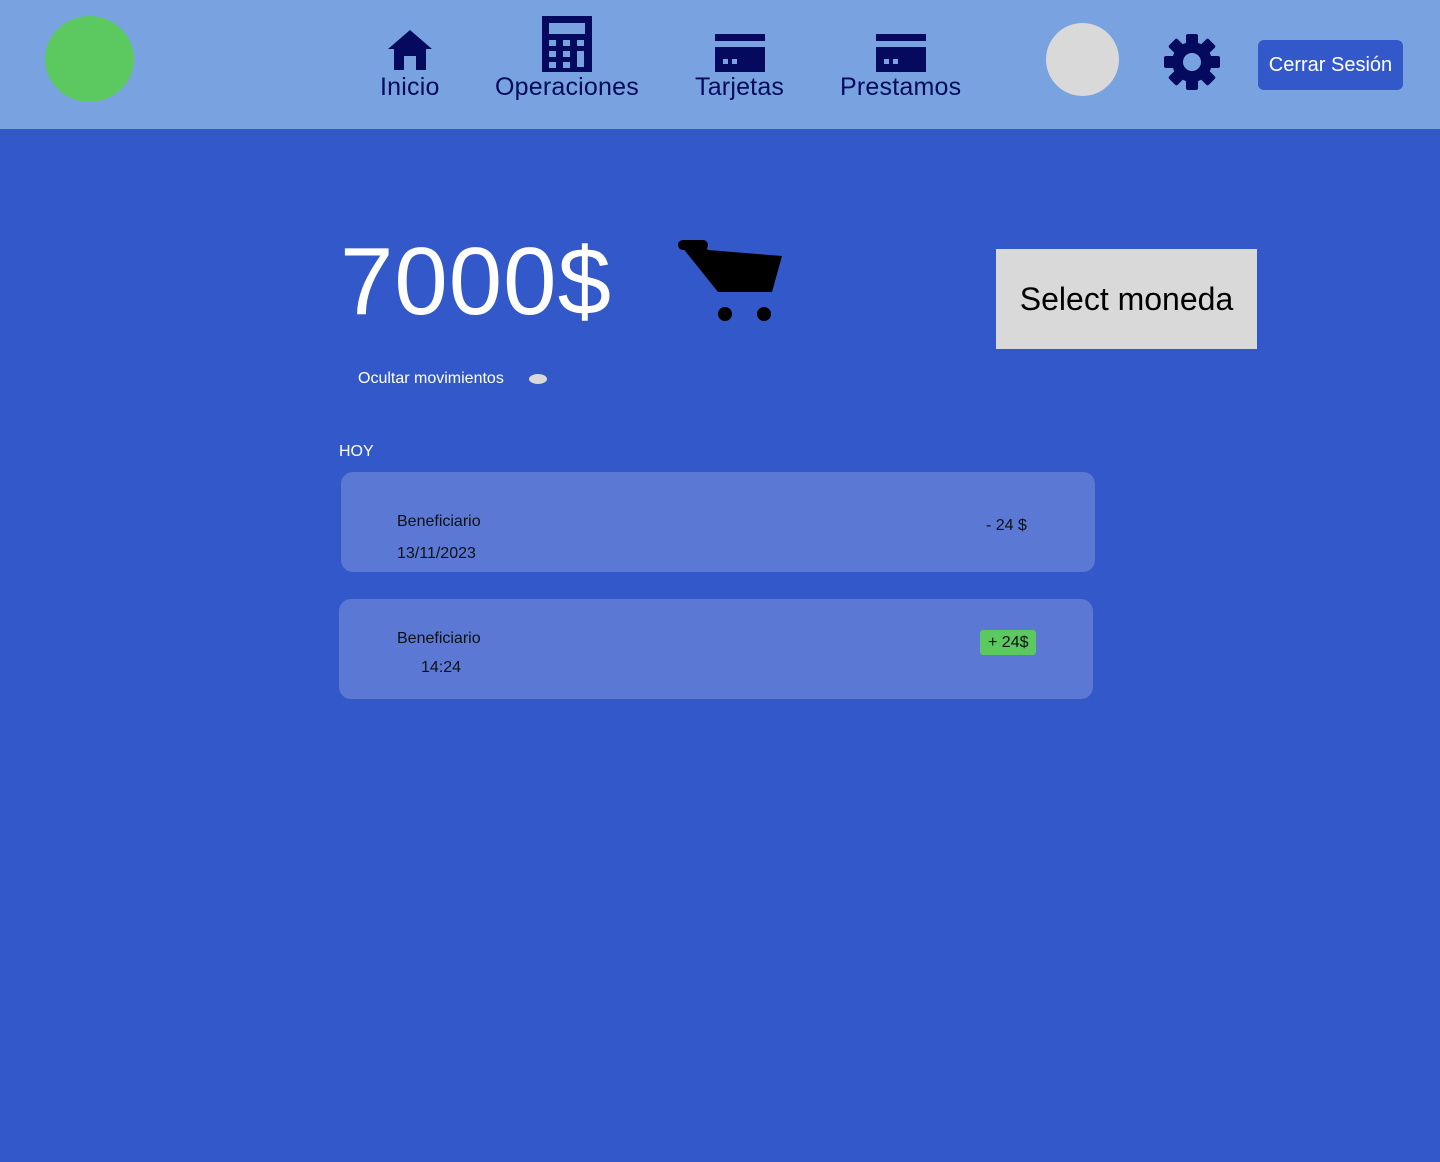  Describe the element at coordinates (356, 451) in the screenshot. I see `section-label-today: HOY` at that location.